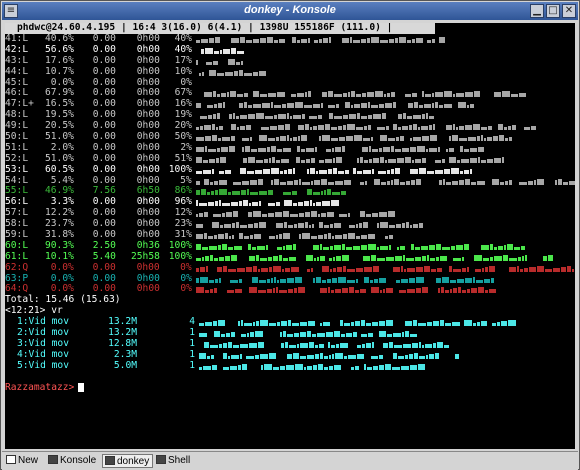 The image size is (580, 470). Describe the element at coordinates (17, 169) in the screenshot. I see `queue-id: 53:L` at that location.